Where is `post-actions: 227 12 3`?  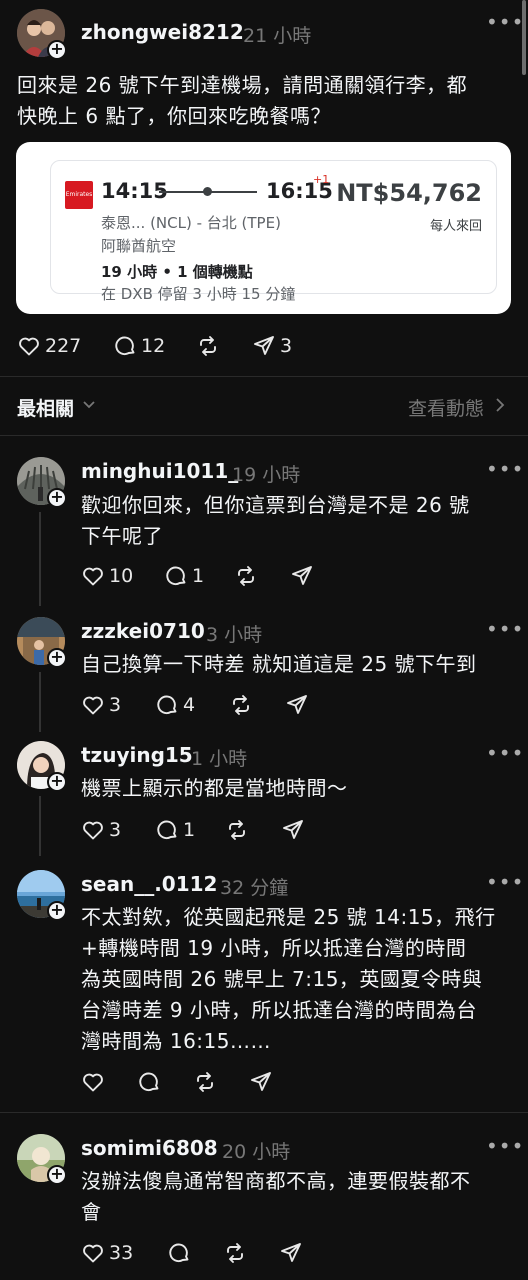
post-actions: 227 12 3 is located at coordinates (264, 346).